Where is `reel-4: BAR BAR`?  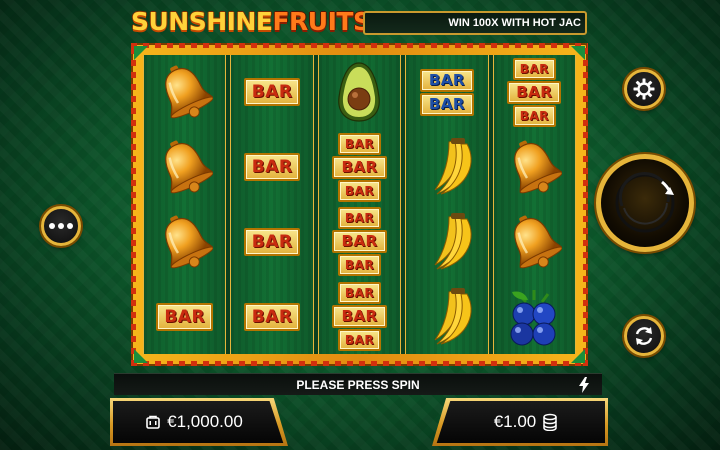
reel-4: BAR BAR is located at coordinates (447, 204).